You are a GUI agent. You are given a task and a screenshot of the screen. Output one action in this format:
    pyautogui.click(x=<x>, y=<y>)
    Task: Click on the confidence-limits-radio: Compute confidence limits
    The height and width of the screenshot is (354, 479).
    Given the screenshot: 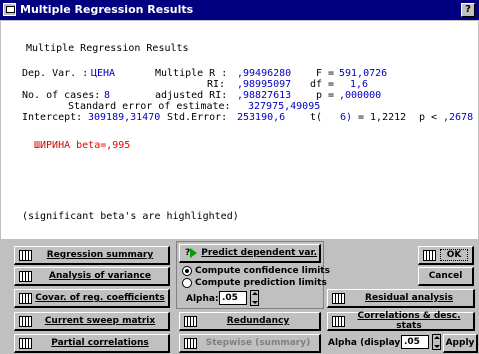 What is the action you would take?
    pyautogui.click(x=256, y=271)
    